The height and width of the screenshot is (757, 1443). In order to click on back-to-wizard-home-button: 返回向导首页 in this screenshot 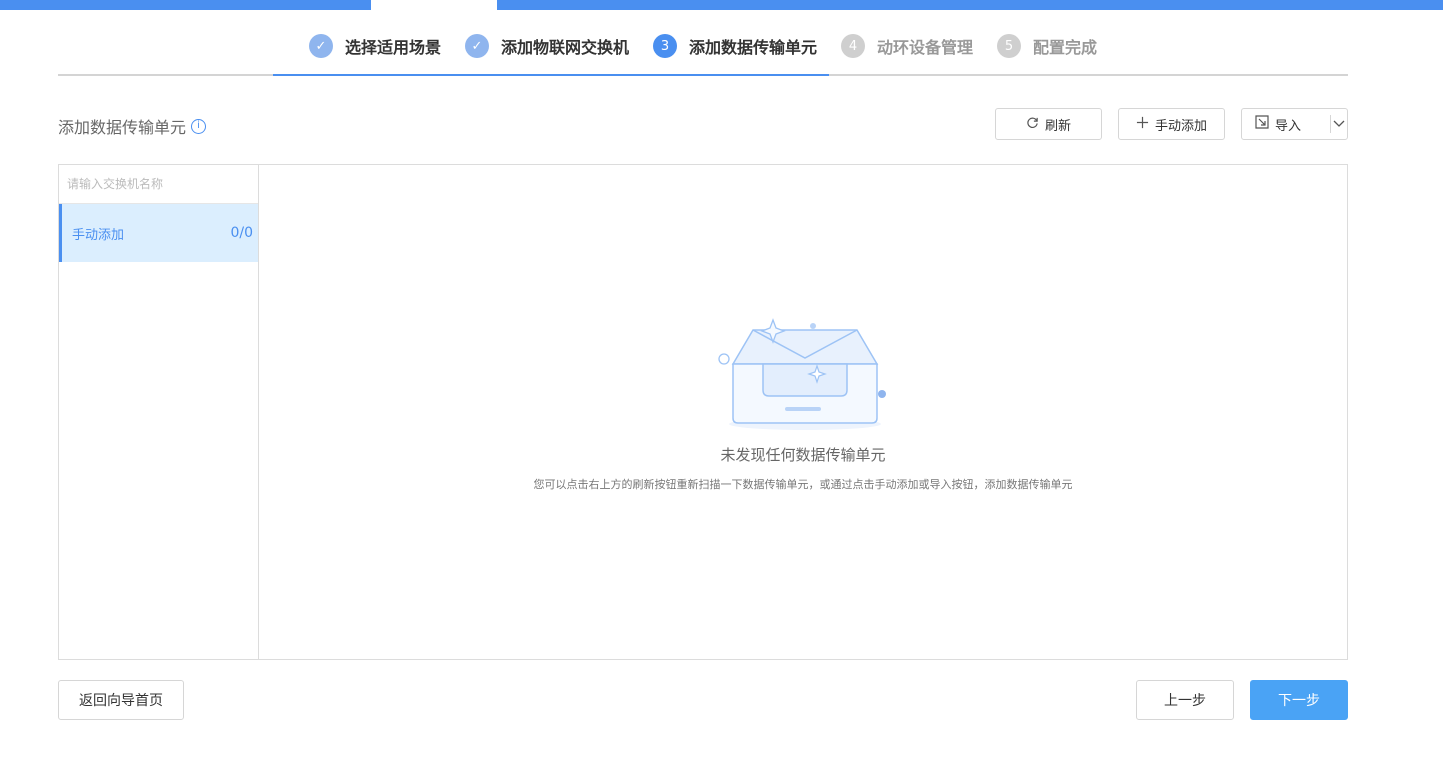, I will do `click(121, 700)`.